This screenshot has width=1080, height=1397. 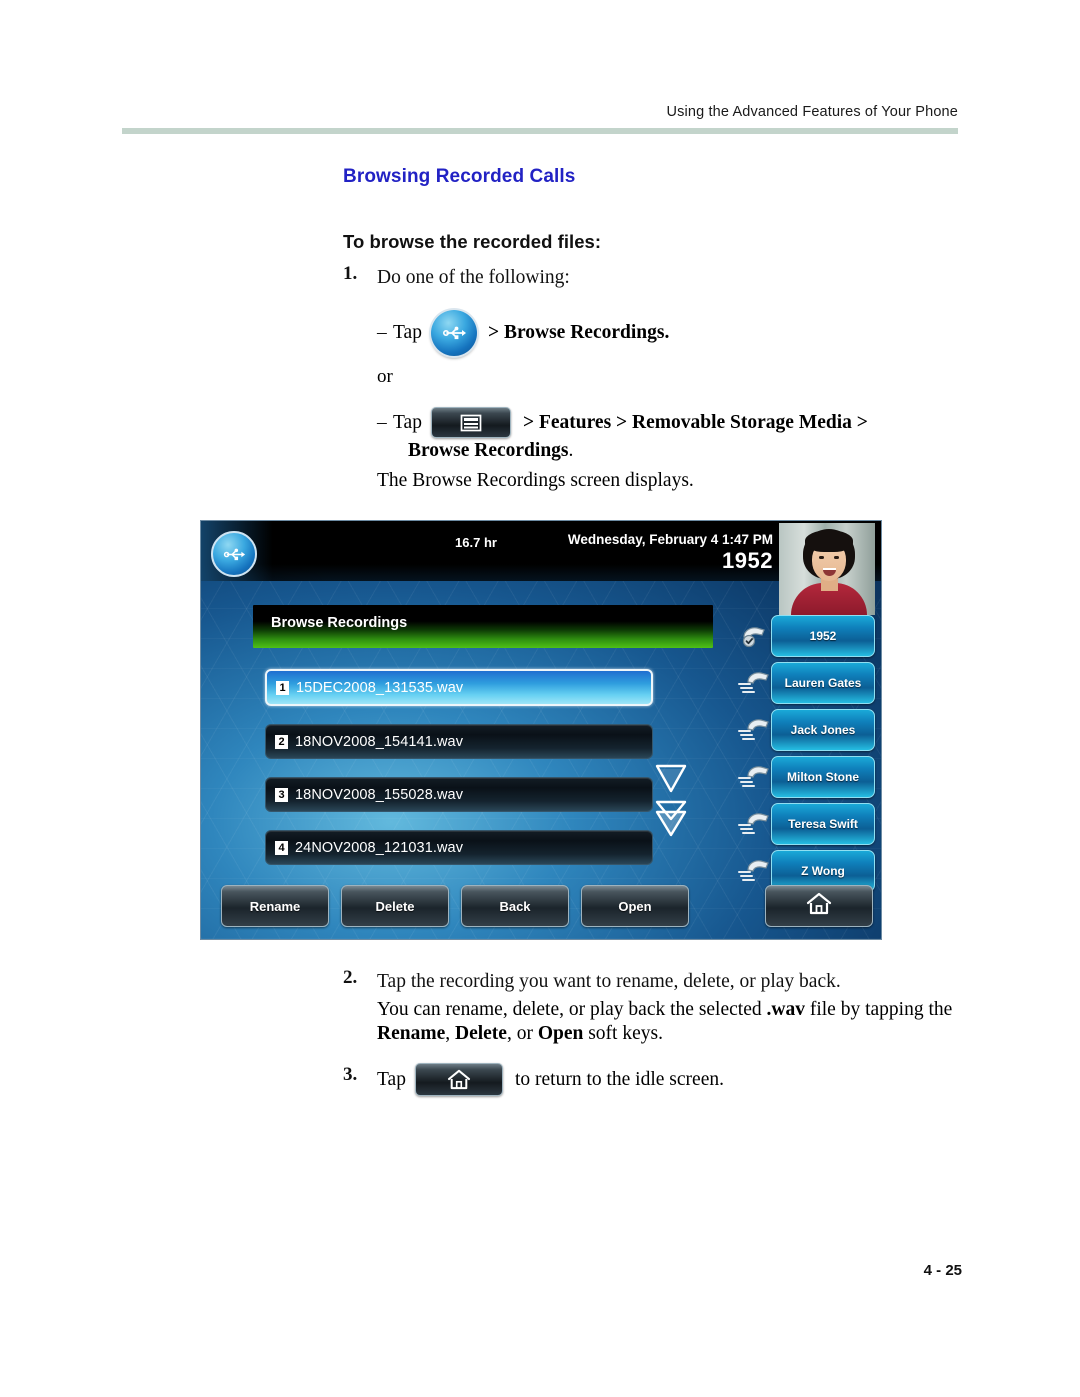 I want to click on soft-key-label: Delete, so click(x=395, y=906).